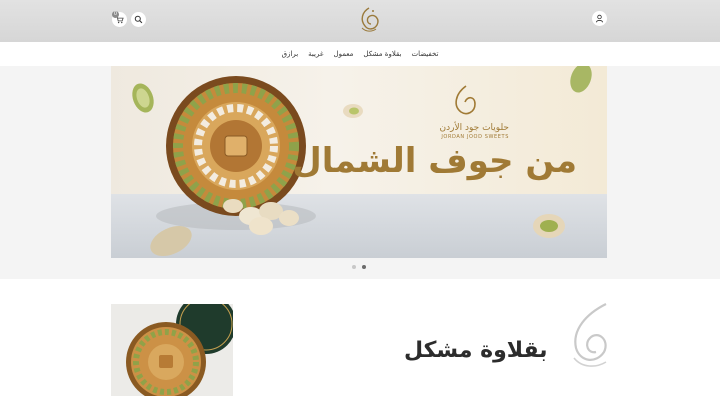 The height and width of the screenshot is (402, 720). I want to click on featured-section-title: بقلاوة مشكل, so click(476, 350).